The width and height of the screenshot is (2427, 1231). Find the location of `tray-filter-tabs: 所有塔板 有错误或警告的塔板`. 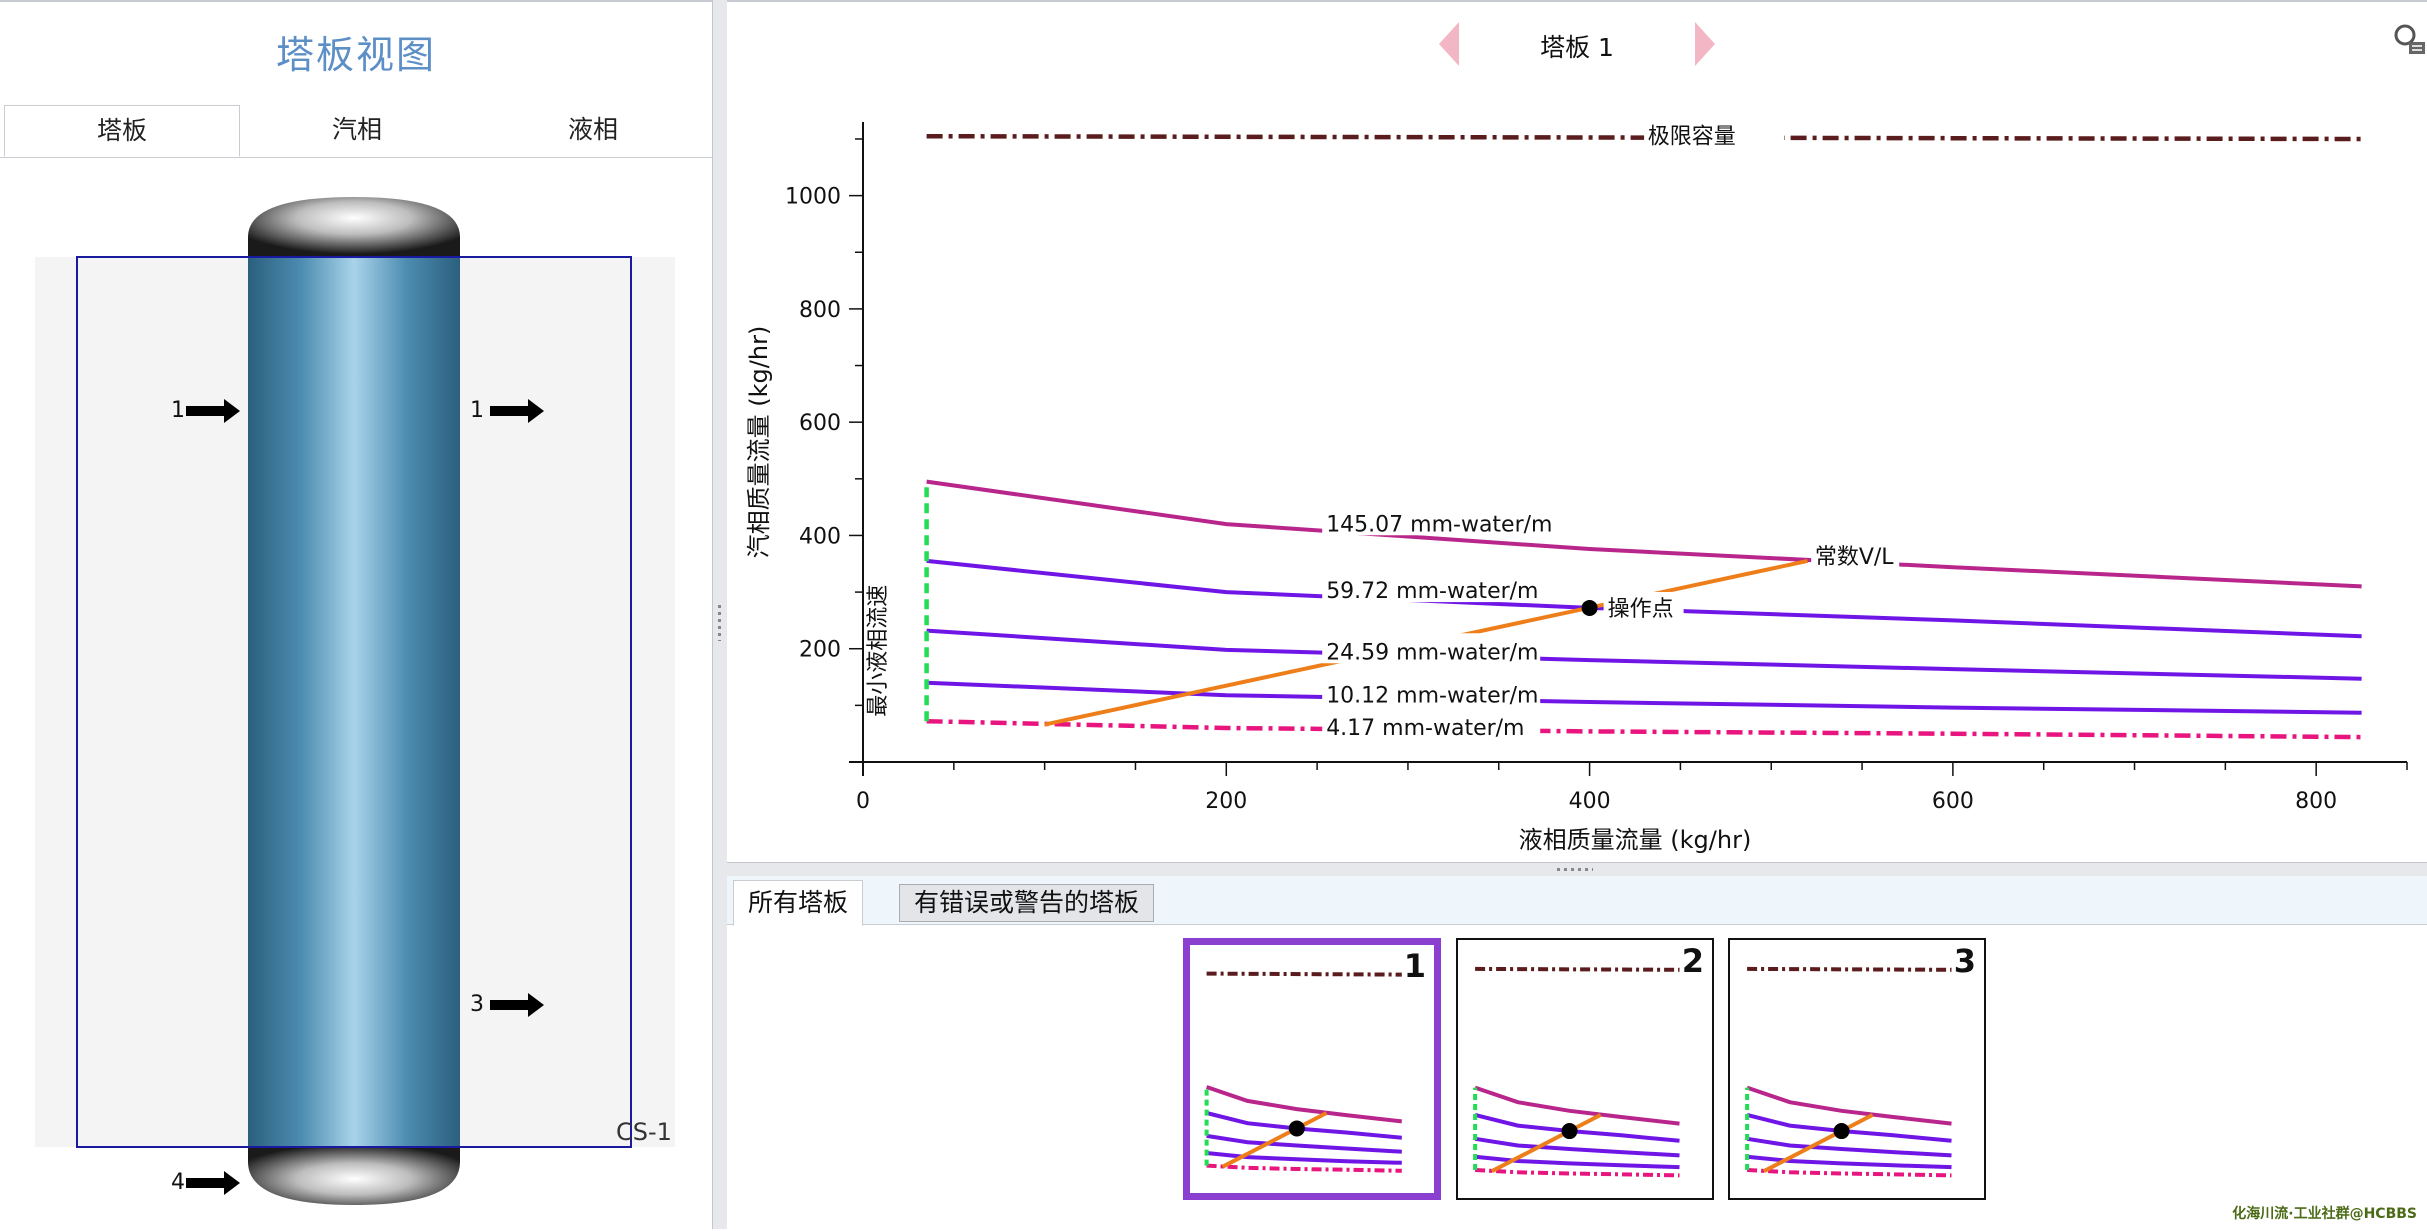

tray-filter-tabs: 所有塔板 有错误或警告的塔板 is located at coordinates (1577, 901).